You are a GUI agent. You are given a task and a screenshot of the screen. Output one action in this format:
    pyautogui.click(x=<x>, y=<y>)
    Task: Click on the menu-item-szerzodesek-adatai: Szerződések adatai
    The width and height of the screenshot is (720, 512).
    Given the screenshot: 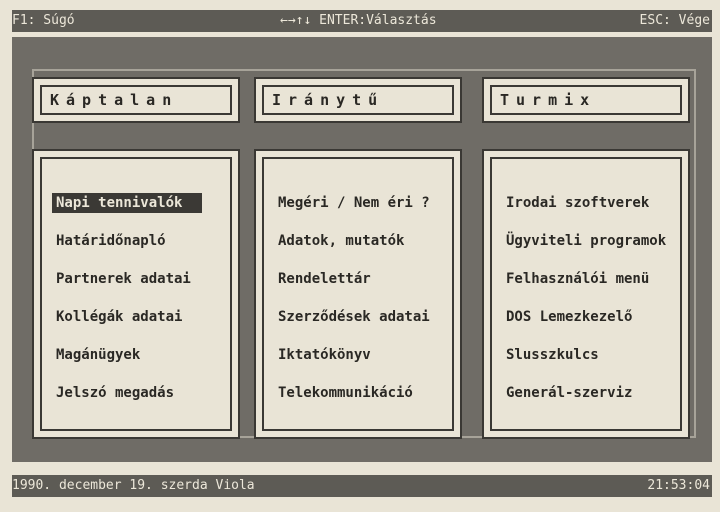 What is the action you would take?
    pyautogui.click(x=354, y=317)
    